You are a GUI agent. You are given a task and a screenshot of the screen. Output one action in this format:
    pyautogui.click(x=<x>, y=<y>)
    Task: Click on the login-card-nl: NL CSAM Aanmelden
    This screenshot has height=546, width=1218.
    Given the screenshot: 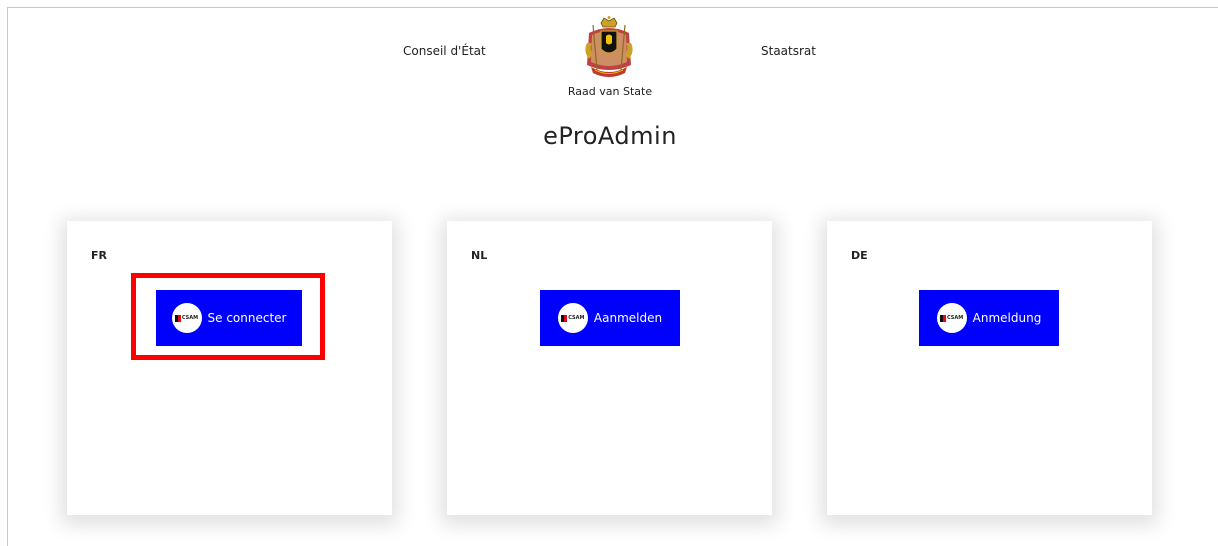 What is the action you would take?
    pyautogui.click(x=609, y=368)
    